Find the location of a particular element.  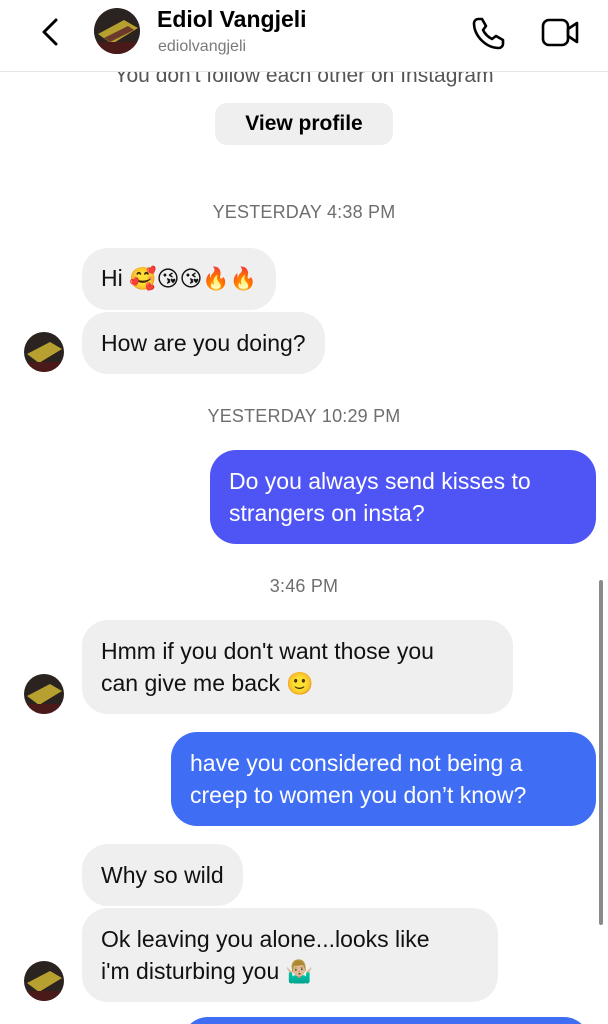

timestamp: YESTERDAY 4:38 PM is located at coordinates (304, 212).